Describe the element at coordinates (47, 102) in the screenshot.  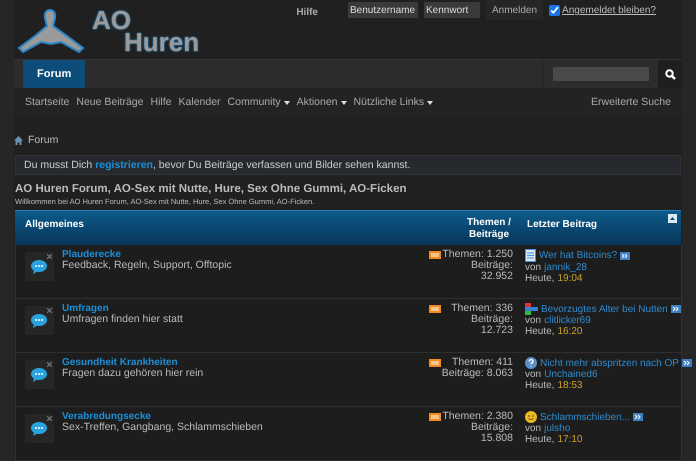
I see `nav-link: Startseite` at that location.